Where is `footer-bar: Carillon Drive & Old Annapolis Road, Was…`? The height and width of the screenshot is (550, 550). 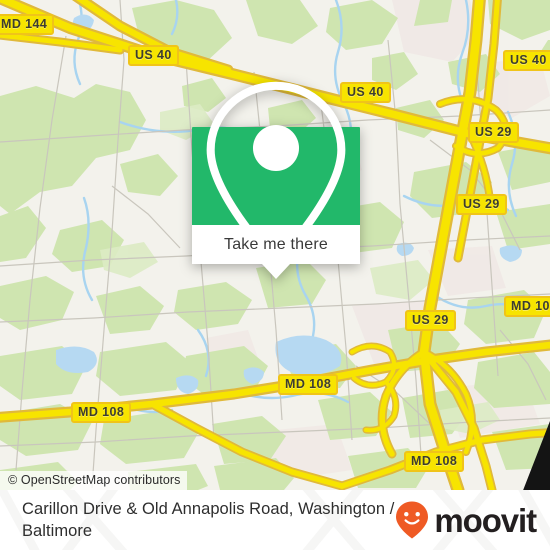 footer-bar: Carillon Drive & Old Annapolis Road, Was… is located at coordinates (275, 520).